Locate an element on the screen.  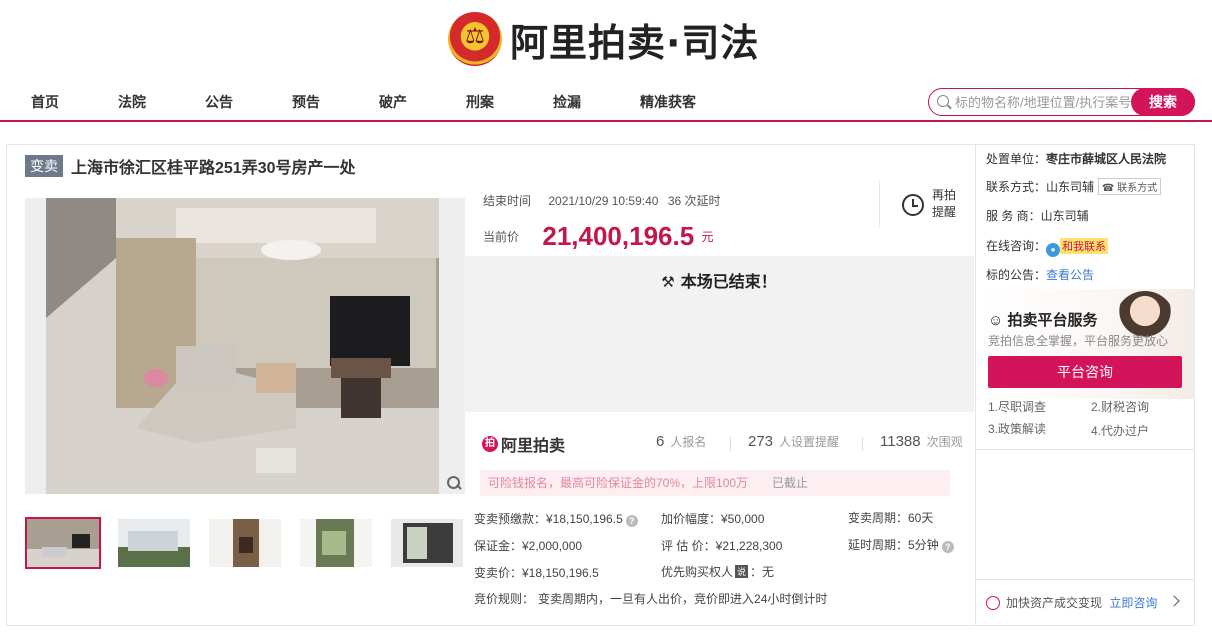
ali-auction-logo: 拍阿里拍卖 is located at coordinates (523, 444).